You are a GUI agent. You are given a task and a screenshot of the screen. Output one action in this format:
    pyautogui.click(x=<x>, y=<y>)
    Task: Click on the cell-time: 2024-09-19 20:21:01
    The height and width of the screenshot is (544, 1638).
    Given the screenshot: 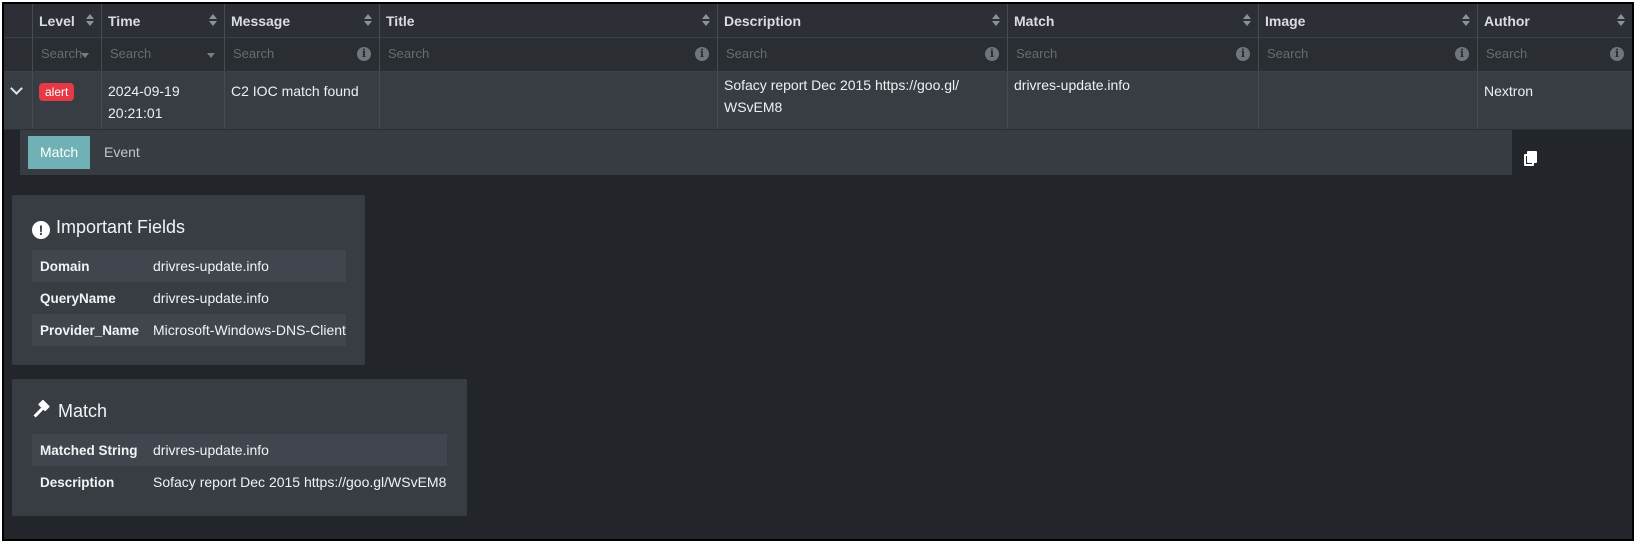 What is the action you would take?
    pyautogui.click(x=163, y=100)
    